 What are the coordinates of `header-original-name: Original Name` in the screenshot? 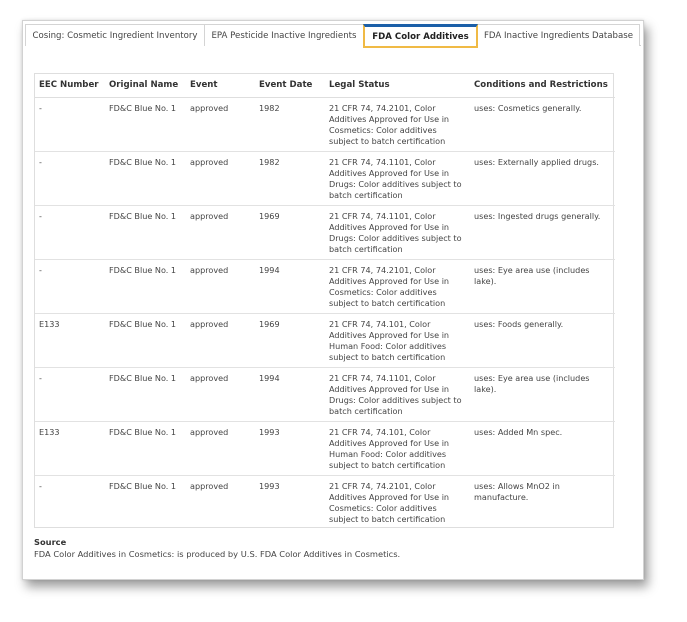 It's located at (145, 86).